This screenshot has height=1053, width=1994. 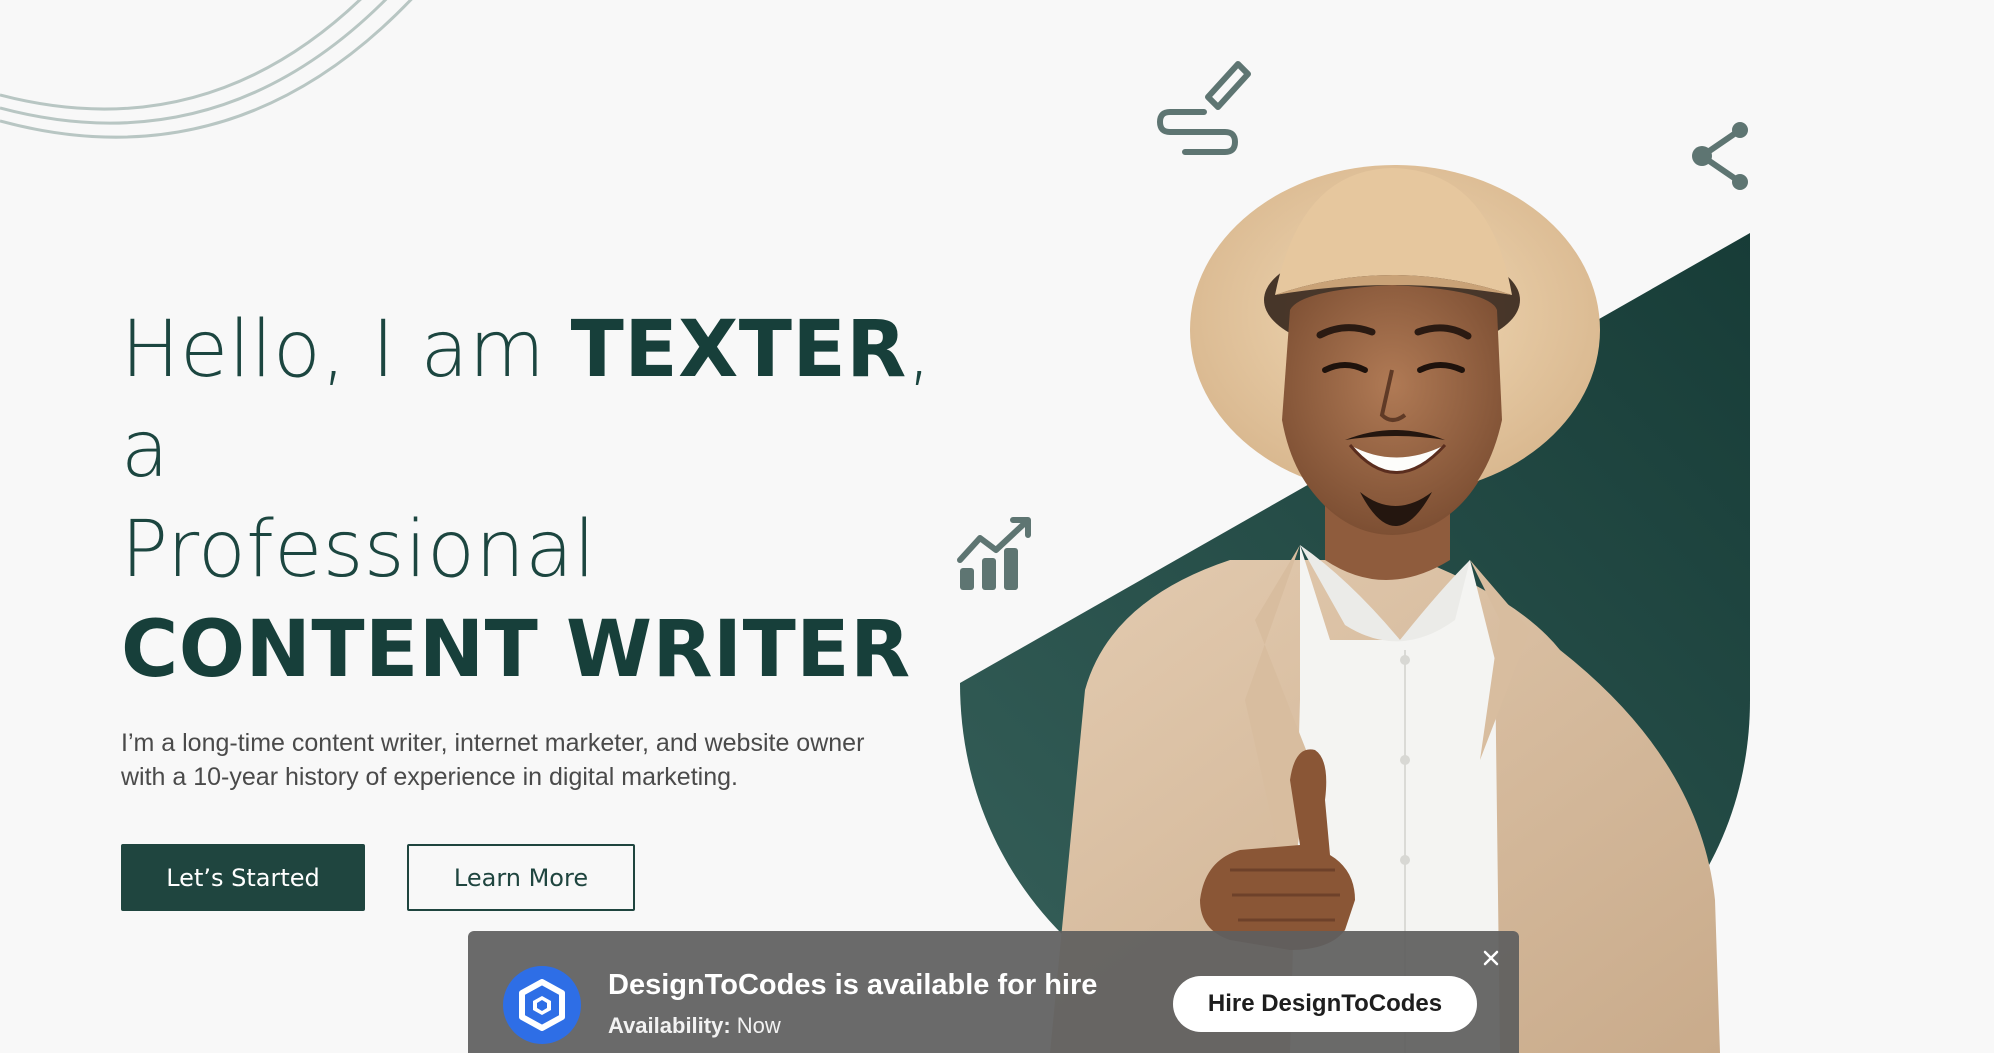 What do you see at coordinates (358, 550) in the screenshot?
I see `headline-line2: Professional` at bounding box center [358, 550].